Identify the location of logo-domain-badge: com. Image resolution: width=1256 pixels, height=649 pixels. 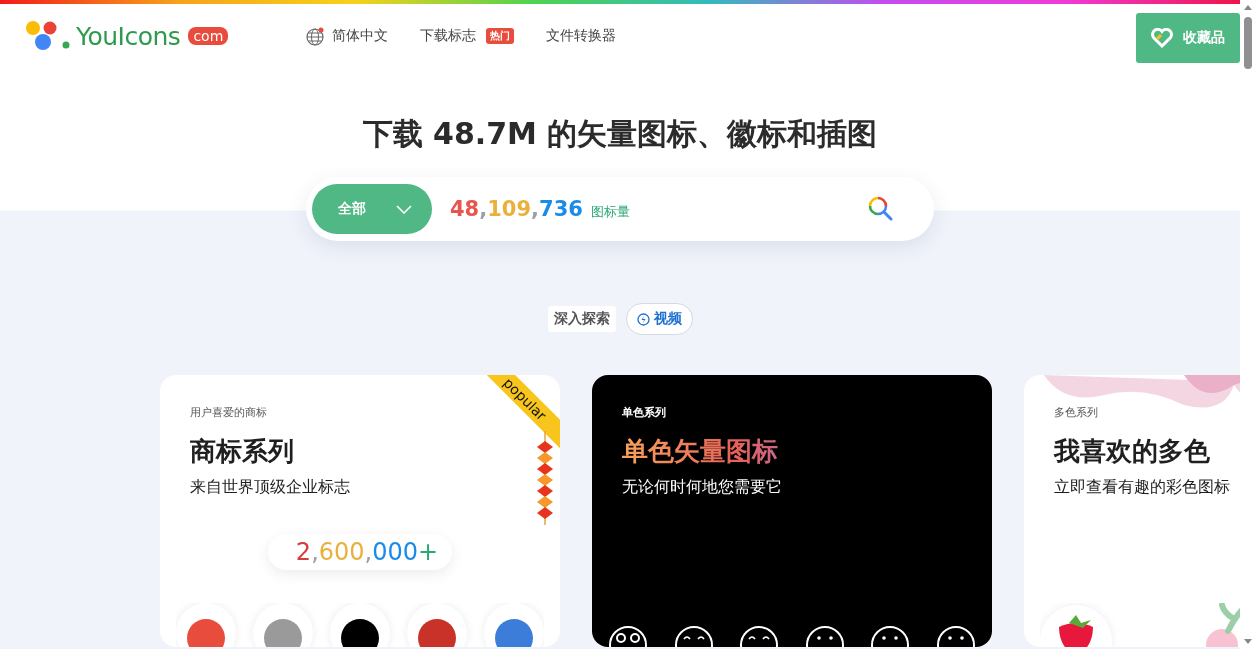
(208, 36).